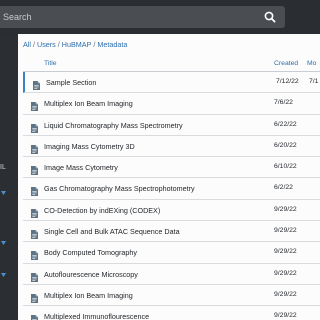 The width and height of the screenshot is (320, 320). I want to click on table-row: Multiplexed Immunoflourescence 9/29/22, so click(171, 313).